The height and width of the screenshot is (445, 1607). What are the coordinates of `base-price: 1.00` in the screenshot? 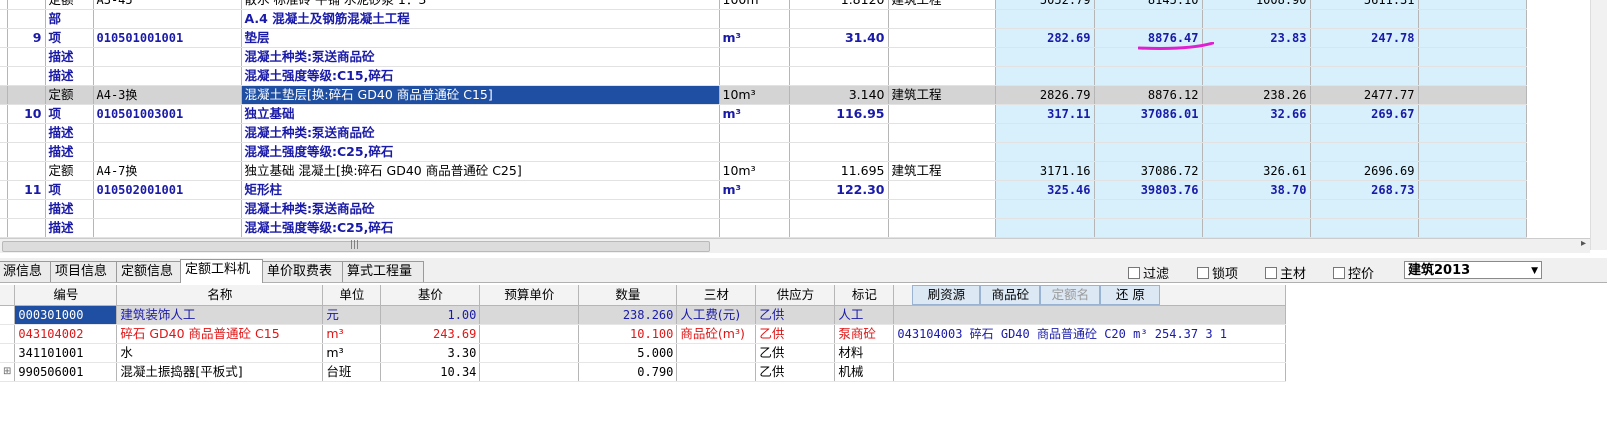 It's located at (430, 315).